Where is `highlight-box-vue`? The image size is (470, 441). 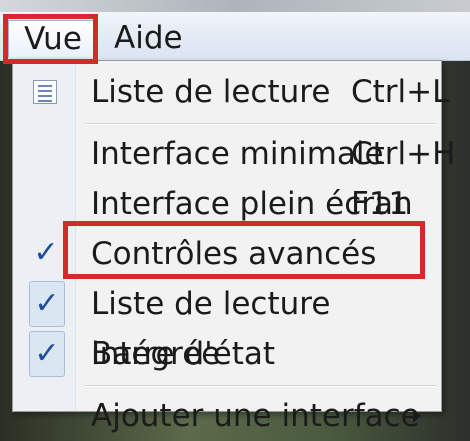
highlight-box-vue is located at coordinates (50, 39).